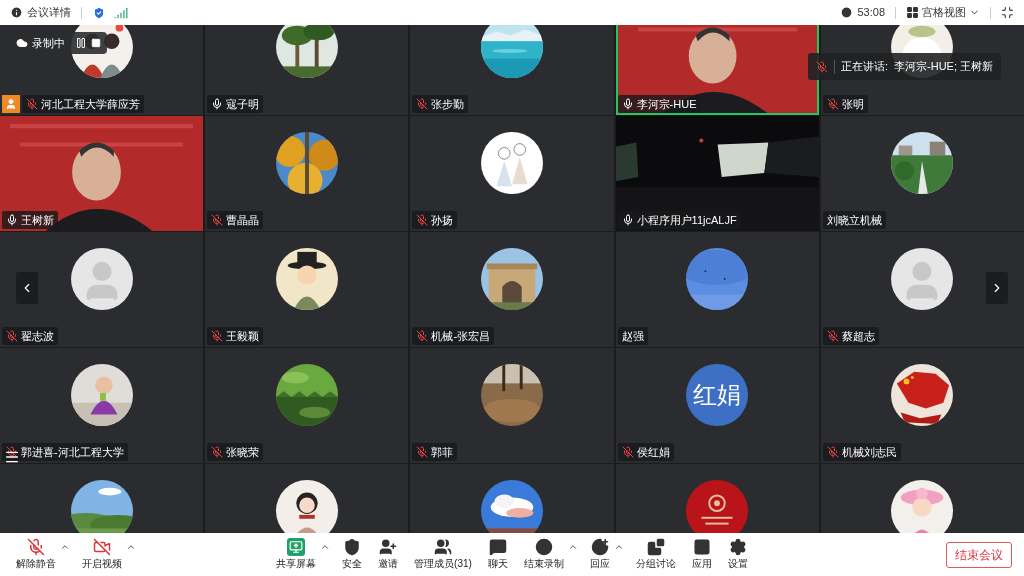 This screenshot has height=576, width=1024. What do you see at coordinates (737, 547) in the screenshot?
I see `settings-icon` at bounding box center [737, 547].